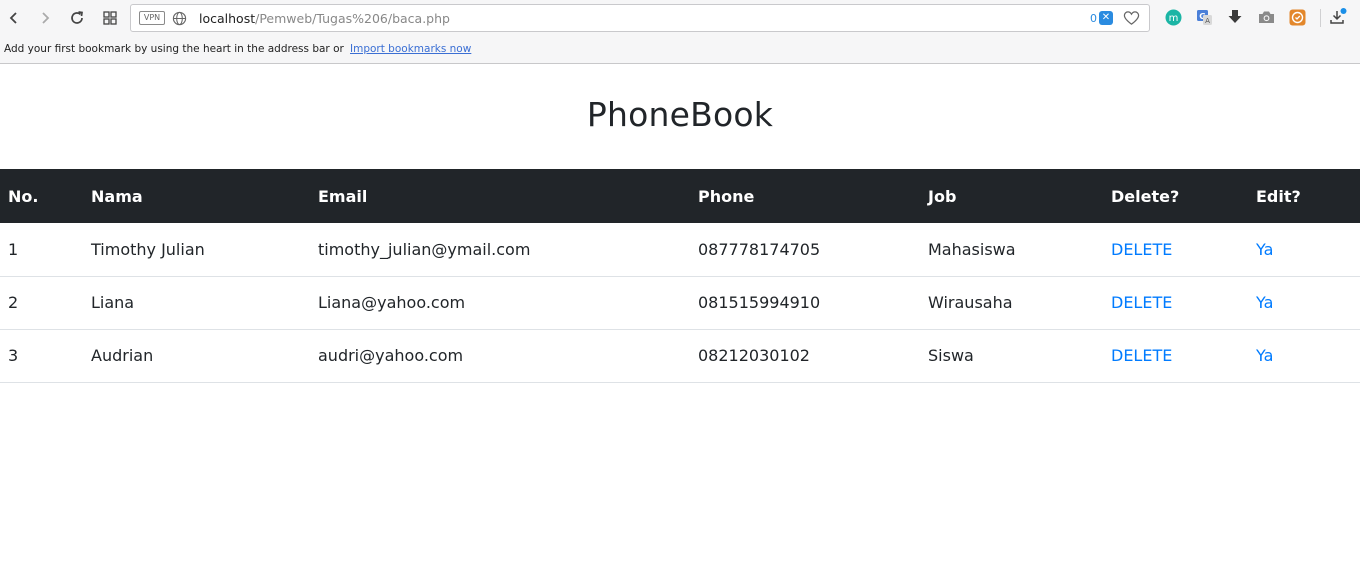 This screenshot has width=1360, height=579. Describe the element at coordinates (1093, 18) in the screenshot. I see `adblock-count: 0` at that location.